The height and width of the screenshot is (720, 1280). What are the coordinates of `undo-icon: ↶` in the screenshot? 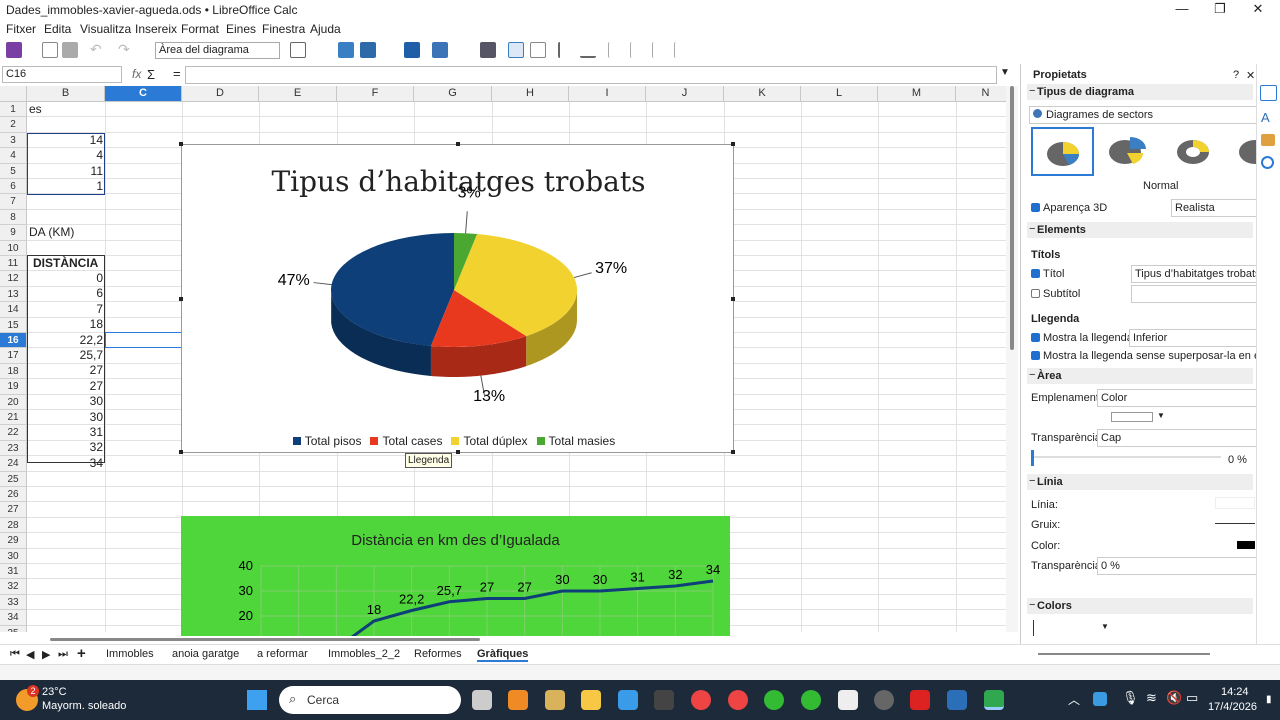 It's located at (98, 50).